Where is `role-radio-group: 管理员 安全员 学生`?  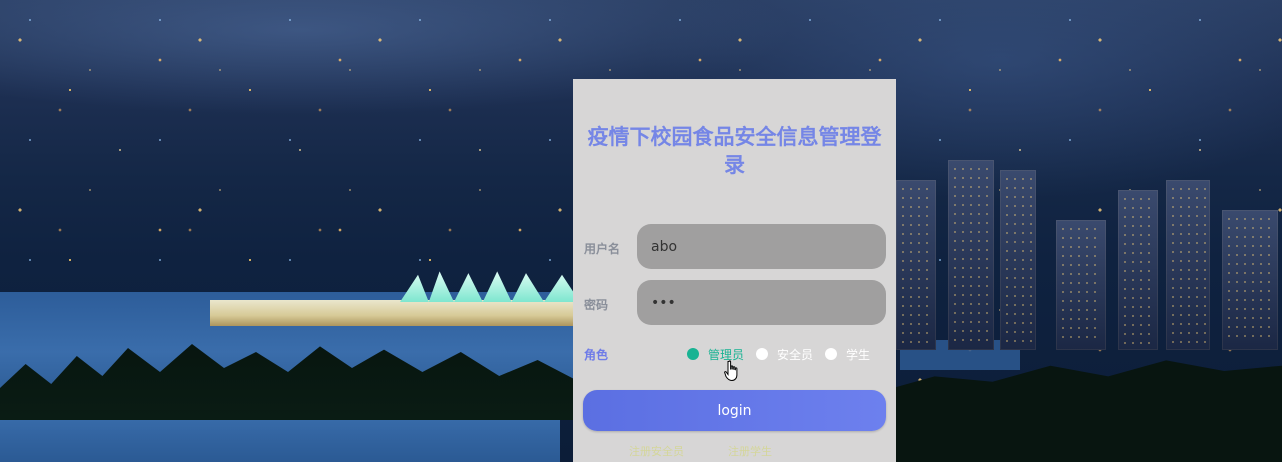
role-radio-group: 管理员 安全员 学生 is located at coordinates (784, 354).